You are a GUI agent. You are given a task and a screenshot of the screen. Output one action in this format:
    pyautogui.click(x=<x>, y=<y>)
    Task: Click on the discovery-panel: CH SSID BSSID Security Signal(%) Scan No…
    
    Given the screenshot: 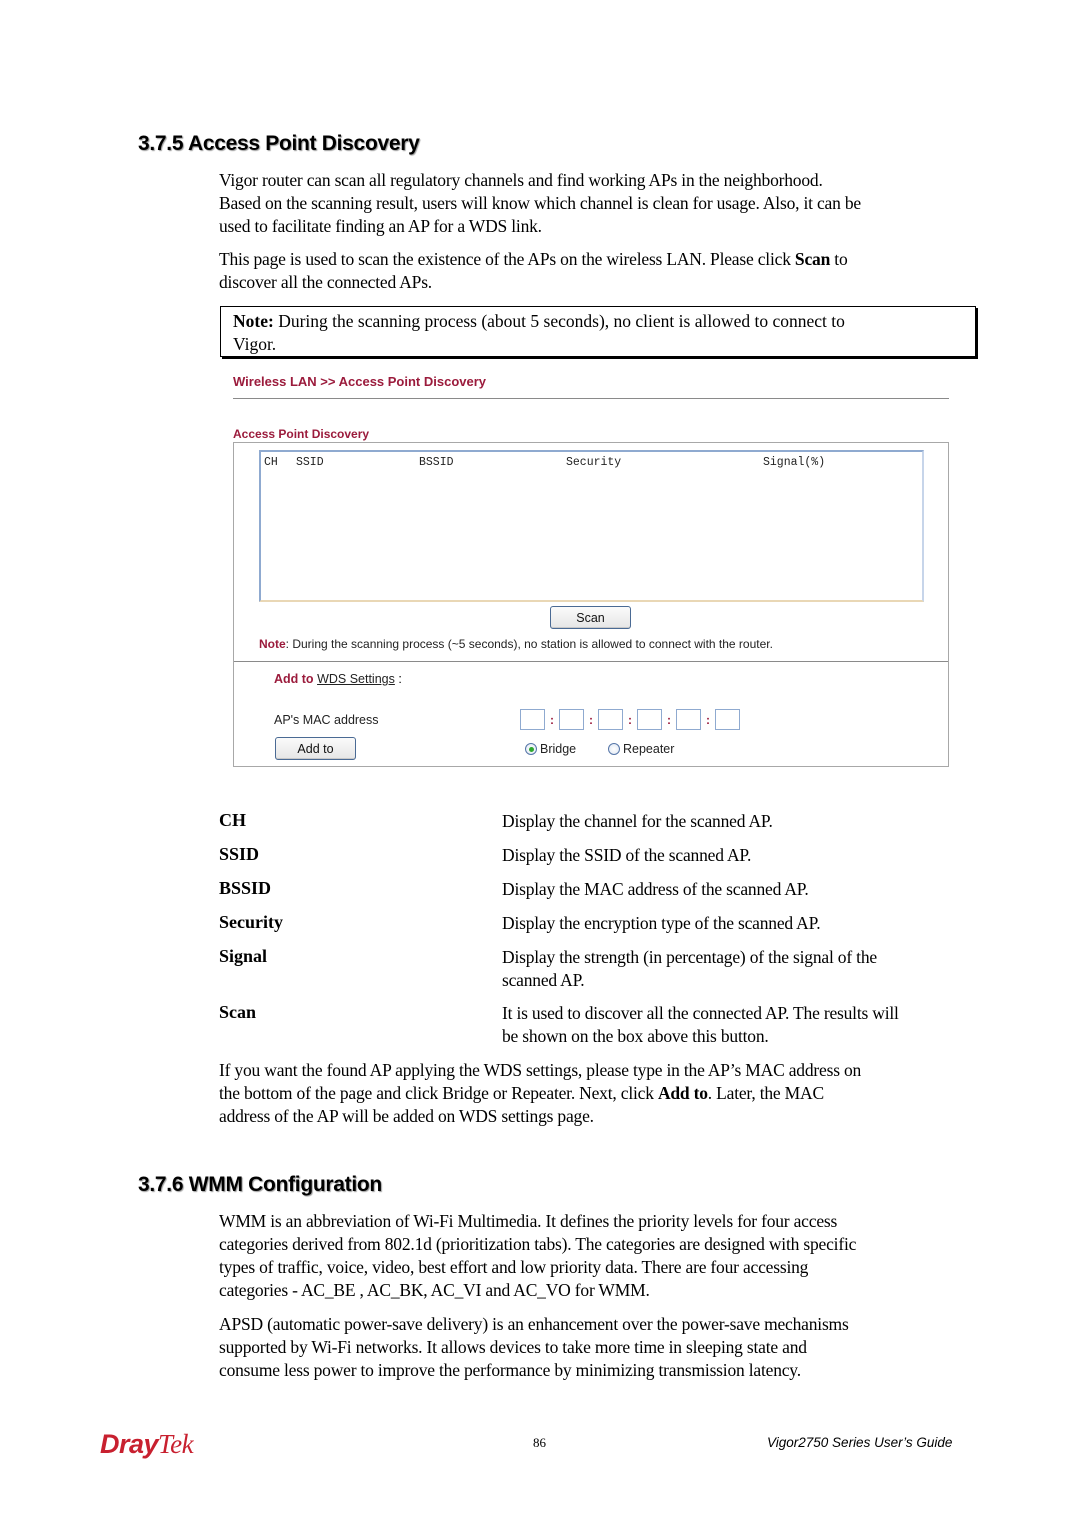 What is the action you would take?
    pyautogui.click(x=591, y=604)
    